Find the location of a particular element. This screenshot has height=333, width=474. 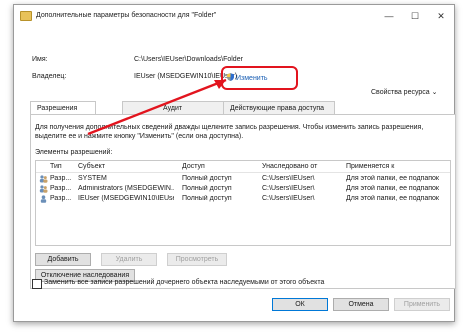

uac-shield-icon is located at coordinates (230, 77).